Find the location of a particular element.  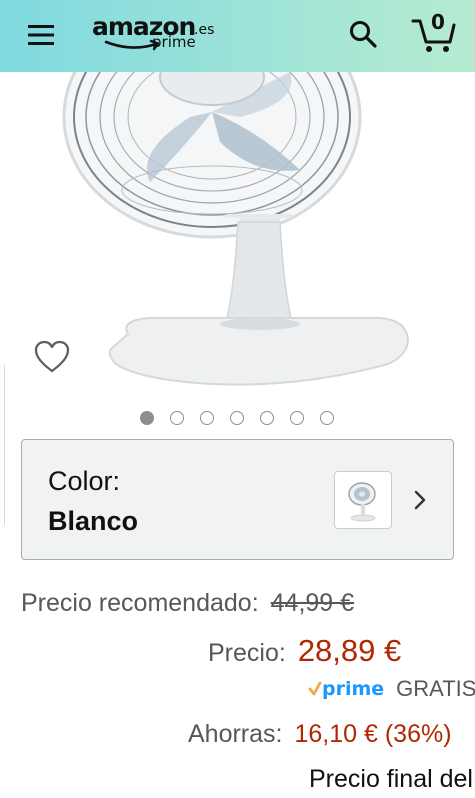

top-nav-bar: amazon .es prime 0 is located at coordinates (237, 36).